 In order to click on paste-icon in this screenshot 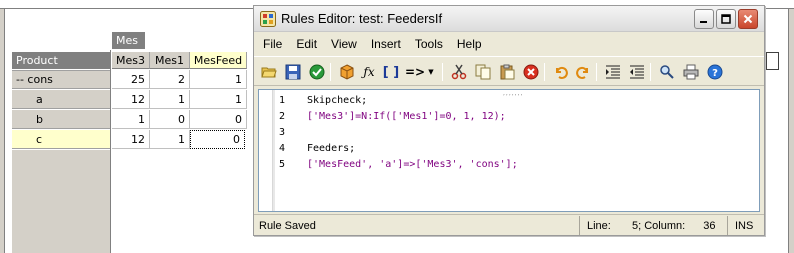, I will do `click(507, 72)`.